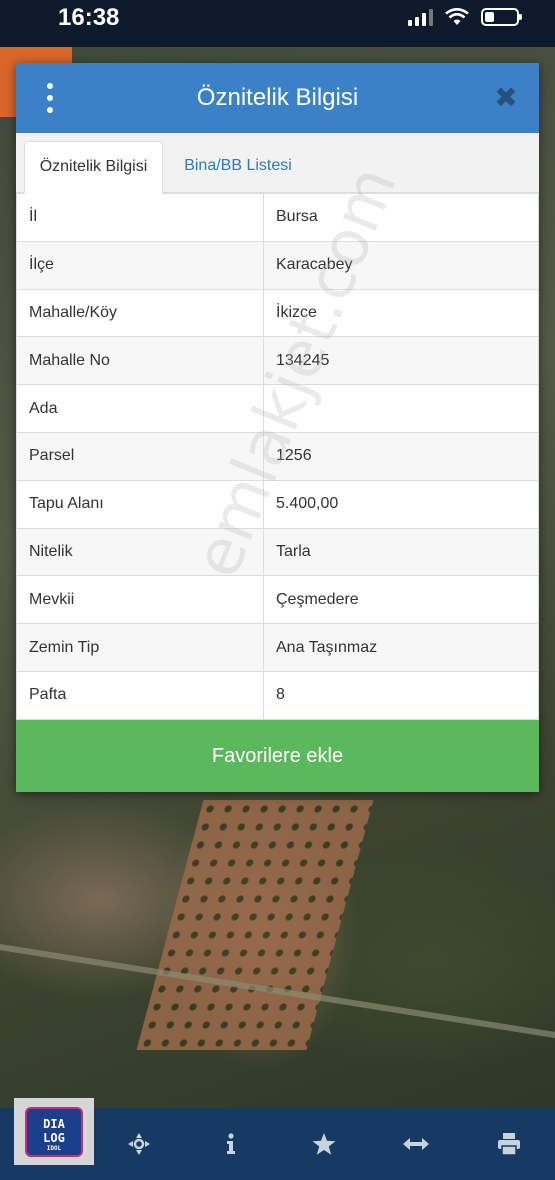 The width and height of the screenshot is (555, 1180). What do you see at coordinates (140, 217) in the screenshot?
I see `row-label: İl` at bounding box center [140, 217].